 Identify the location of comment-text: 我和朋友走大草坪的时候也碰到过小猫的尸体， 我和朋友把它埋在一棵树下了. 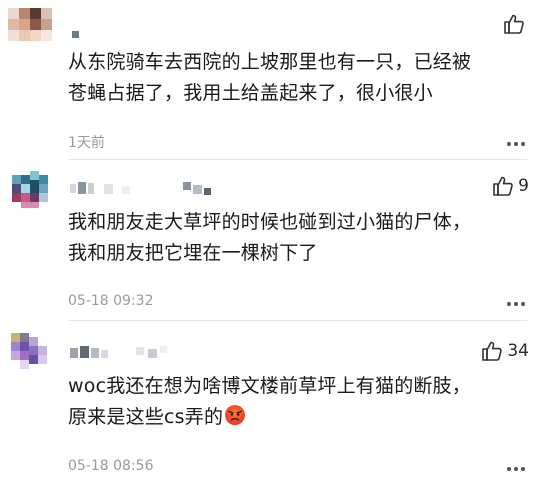
(297, 238).